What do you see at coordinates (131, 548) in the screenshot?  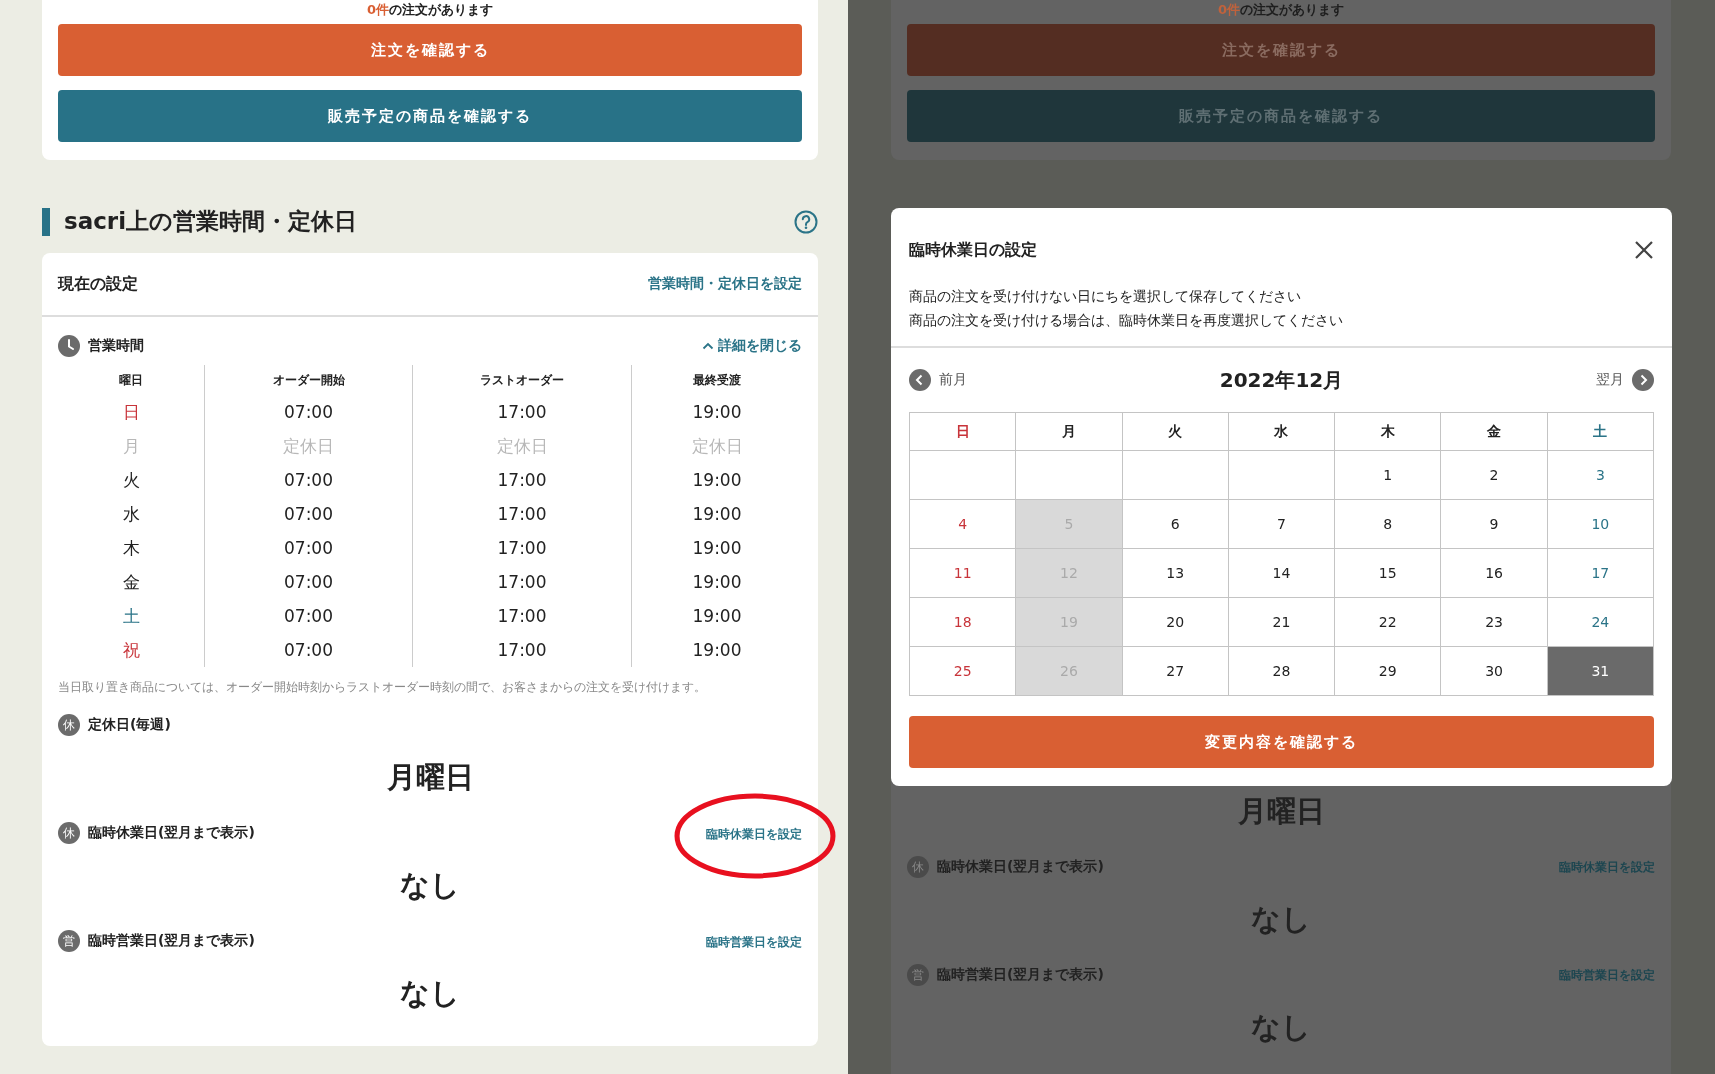 I see `day-cell-text: 木` at bounding box center [131, 548].